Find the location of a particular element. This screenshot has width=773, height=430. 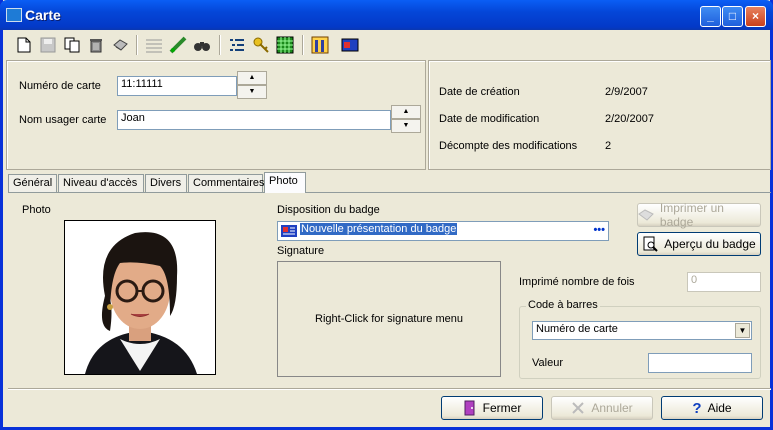

tab-general: Général is located at coordinates (32, 183).